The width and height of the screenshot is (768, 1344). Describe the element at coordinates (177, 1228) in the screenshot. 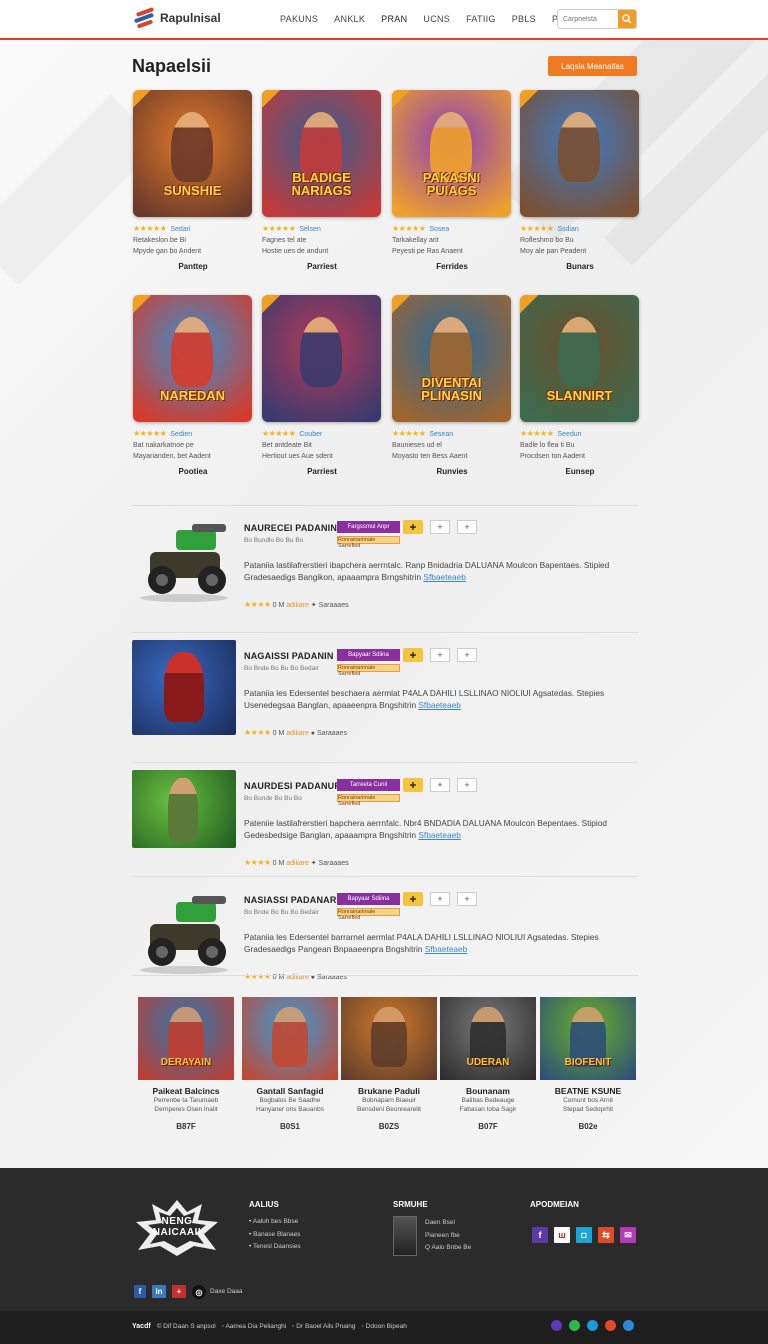

I see `footer-logo: NENG NAICAAII` at that location.